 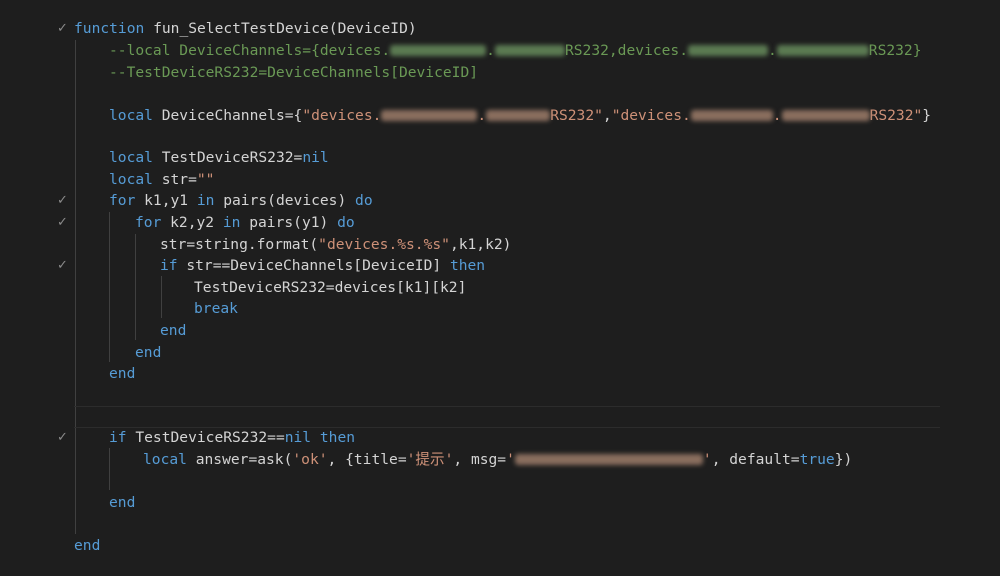 I want to click on code-line-local-str: local str="", so click(x=161, y=179).